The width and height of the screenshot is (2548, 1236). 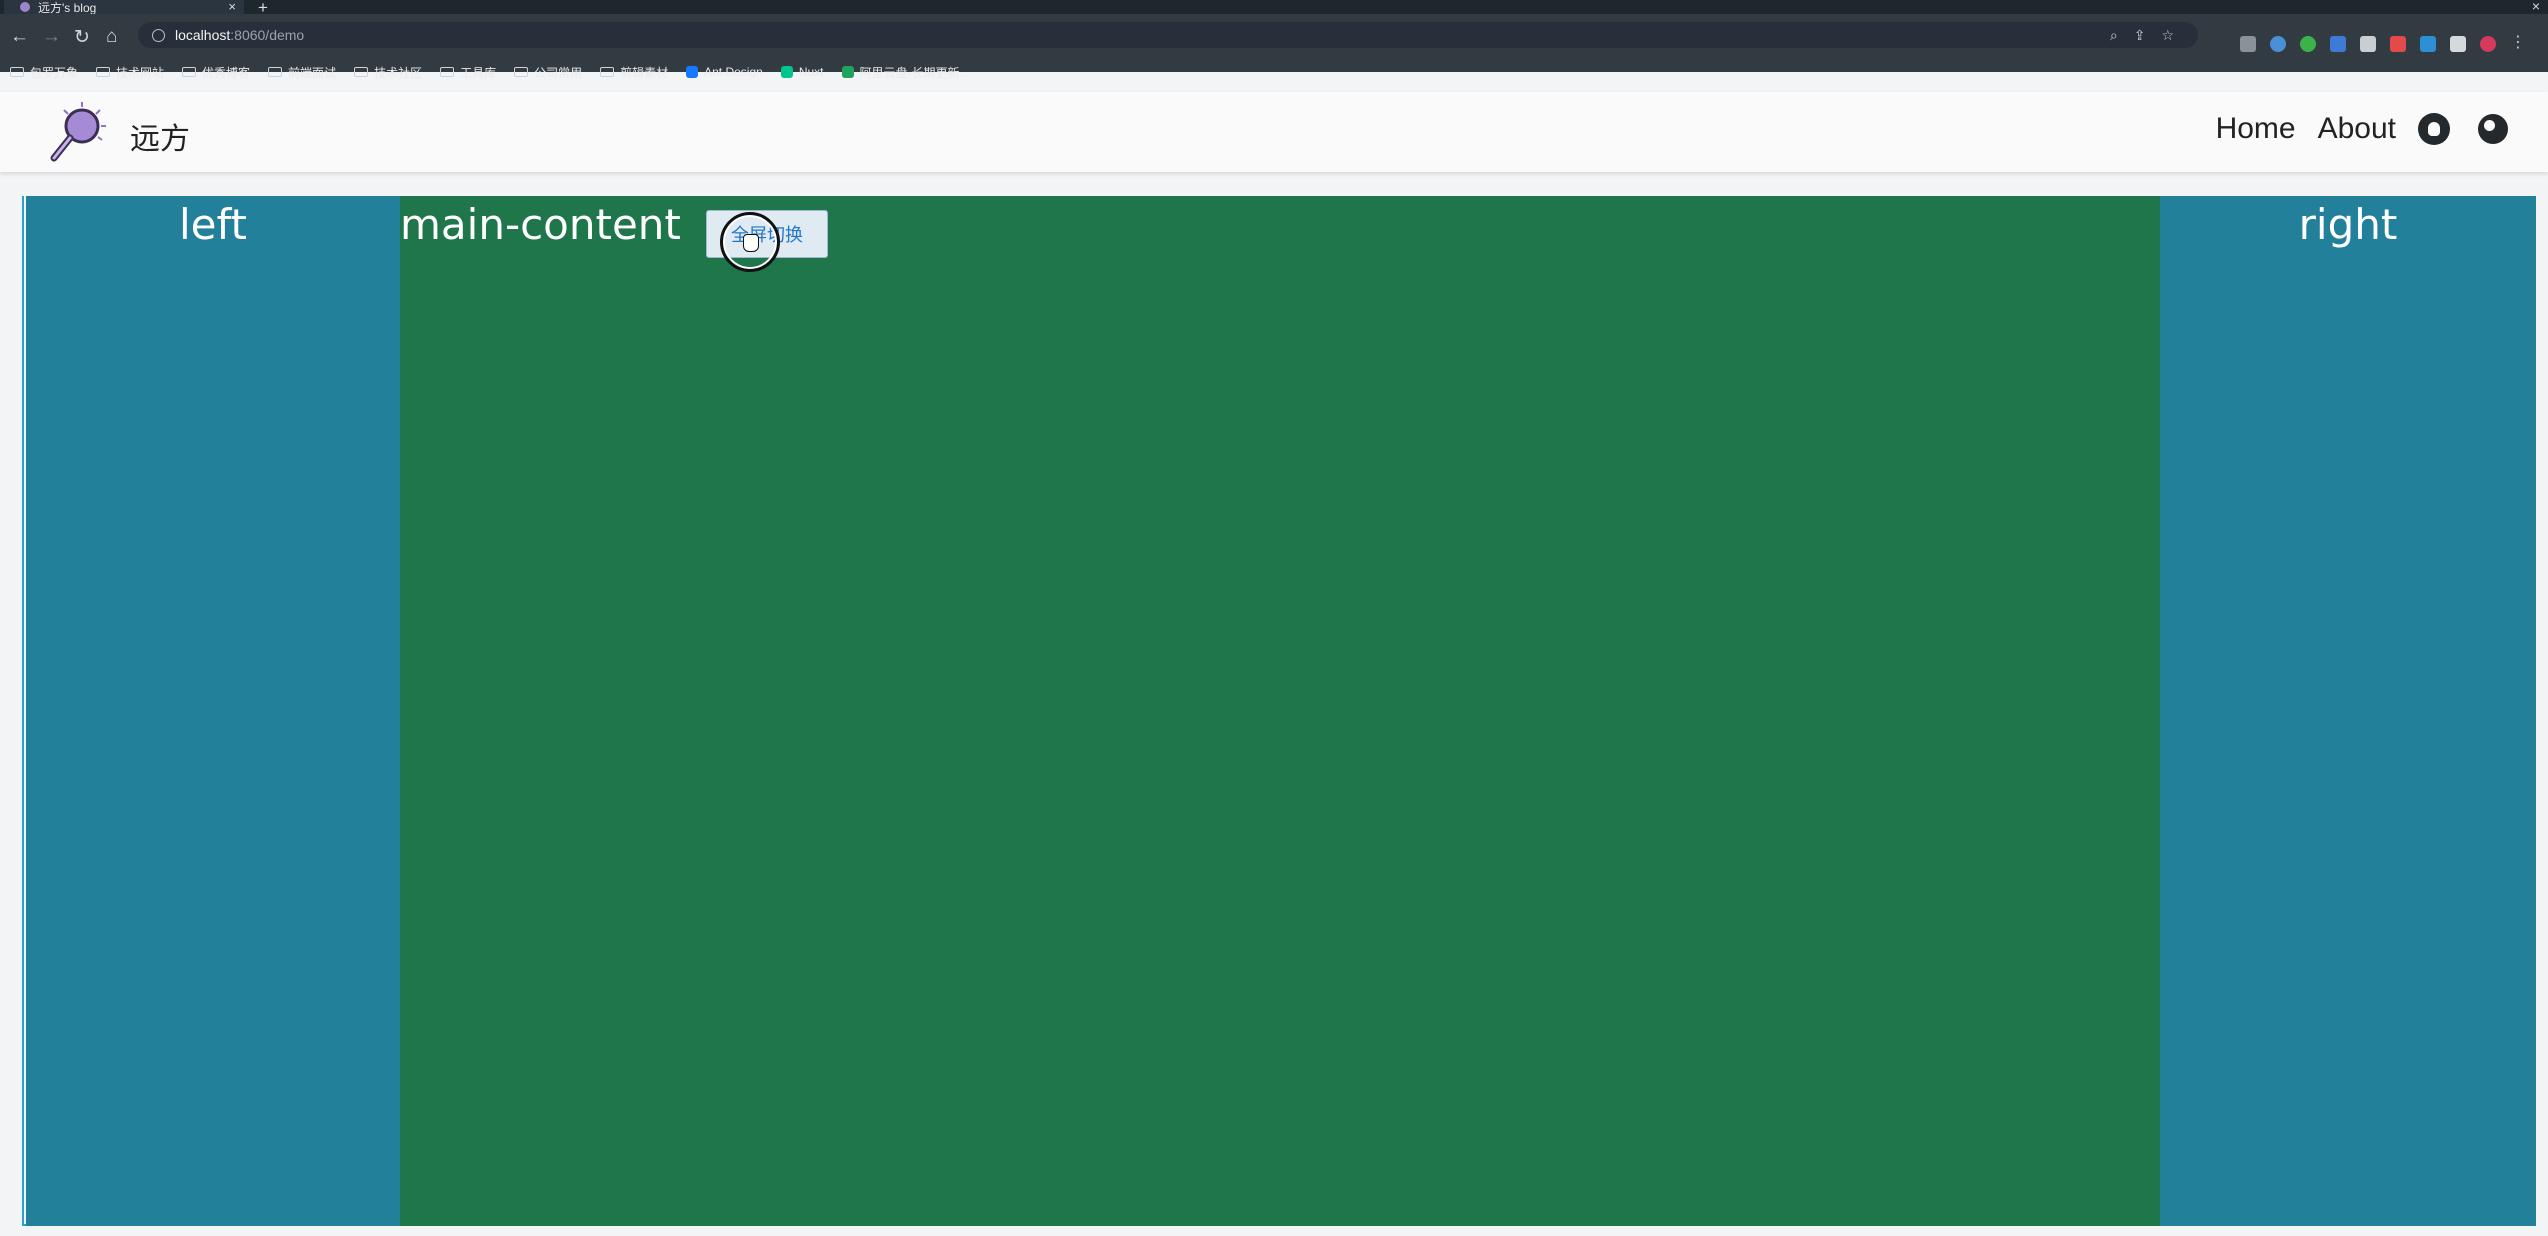 I want to click on pdf-icon, so click(x=2398, y=44).